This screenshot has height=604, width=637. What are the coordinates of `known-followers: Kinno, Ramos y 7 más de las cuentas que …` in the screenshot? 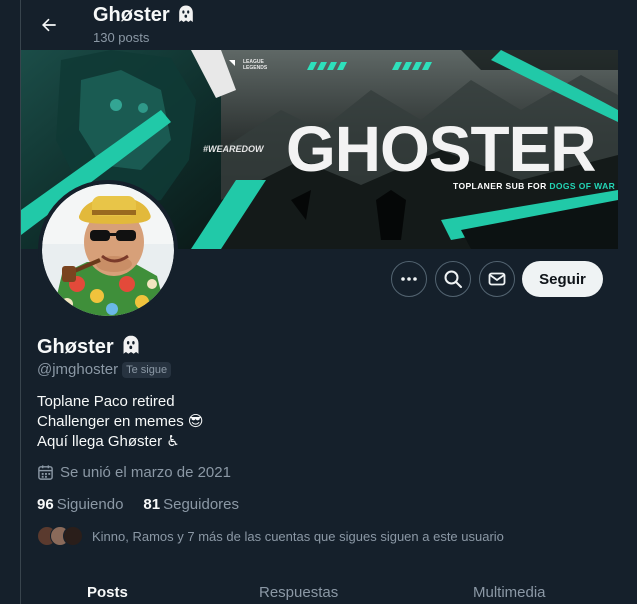 It's located at (270, 536).